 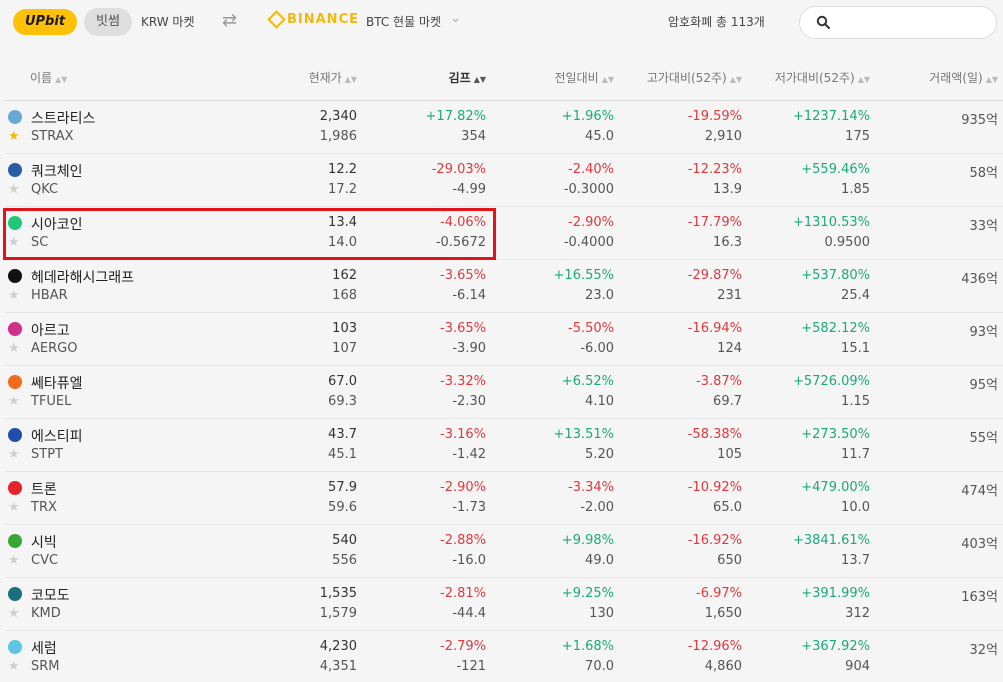 I want to click on search-icon, so click(x=823, y=22).